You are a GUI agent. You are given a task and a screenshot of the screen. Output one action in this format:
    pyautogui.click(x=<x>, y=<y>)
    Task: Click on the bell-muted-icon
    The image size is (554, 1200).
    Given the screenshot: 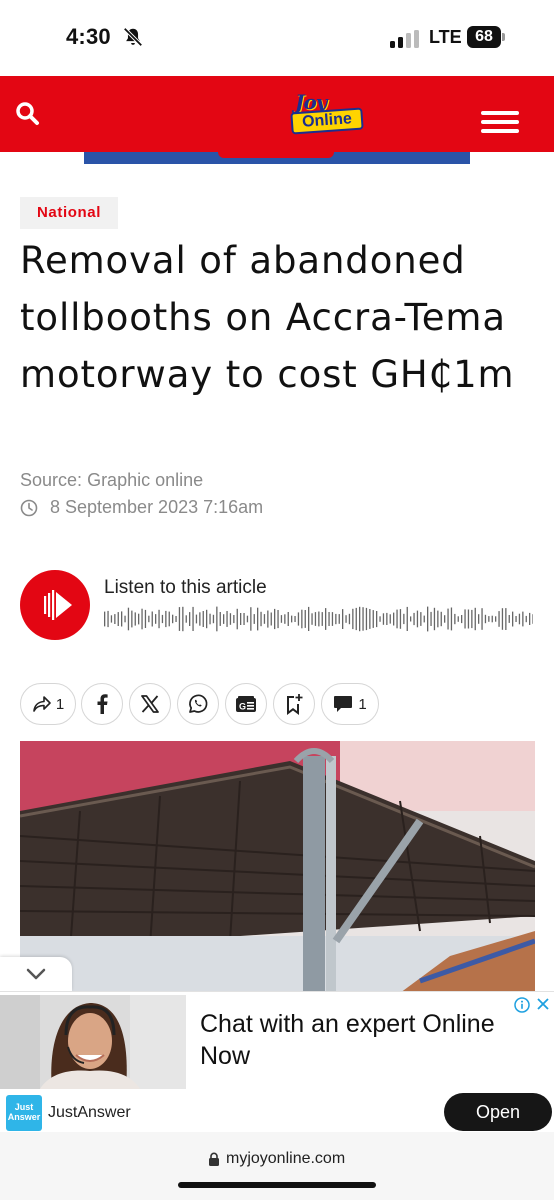 What is the action you would take?
    pyautogui.click(x=133, y=37)
    